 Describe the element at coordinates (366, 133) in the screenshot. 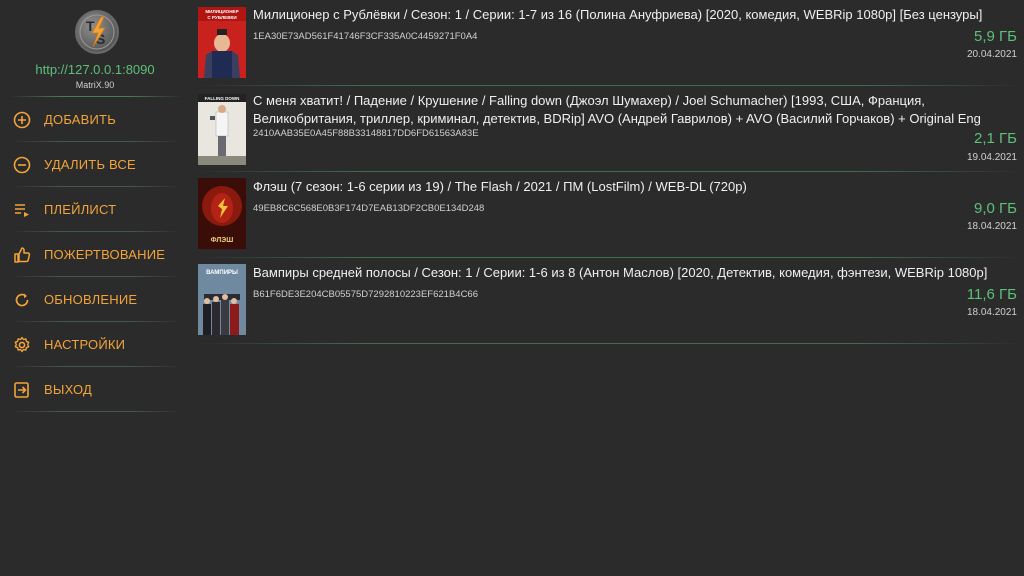

I see `torrent-hash: 2410AAB35E0A45F88B33148817DD6FD61563A83E` at that location.